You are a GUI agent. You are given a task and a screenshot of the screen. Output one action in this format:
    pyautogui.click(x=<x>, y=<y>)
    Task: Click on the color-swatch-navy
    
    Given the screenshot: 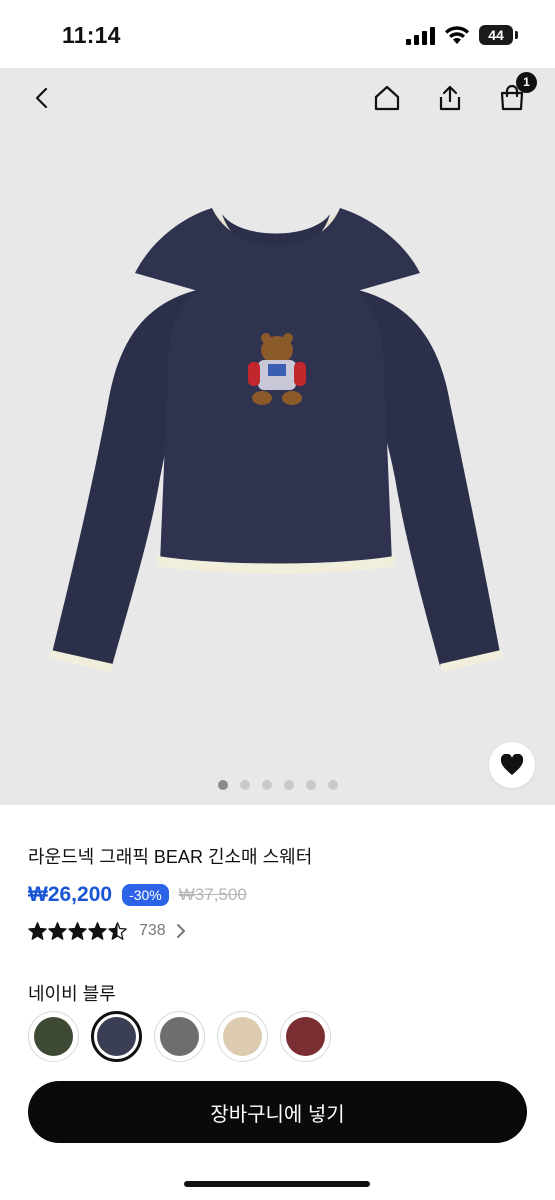 What is the action you would take?
    pyautogui.click(x=116, y=1036)
    